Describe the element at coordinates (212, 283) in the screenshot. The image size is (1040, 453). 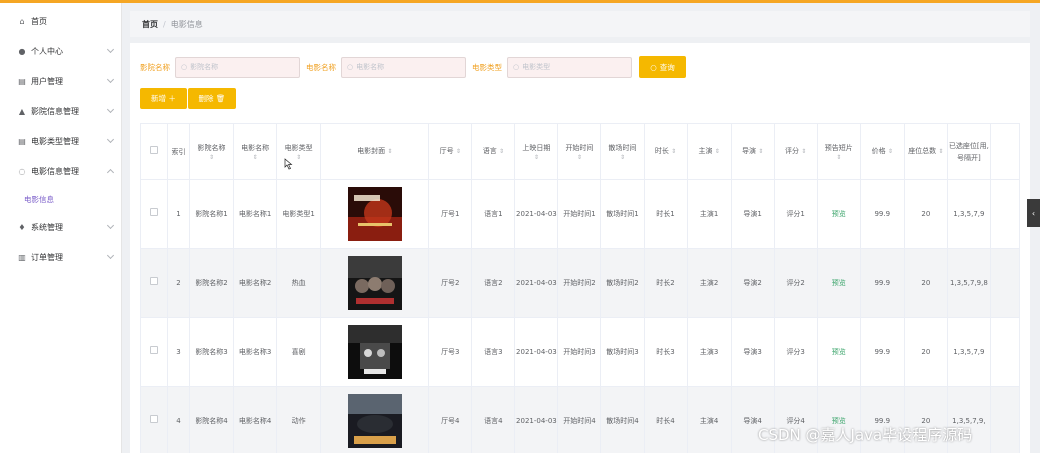
I see `cell-cinema: 影院名称2` at that location.